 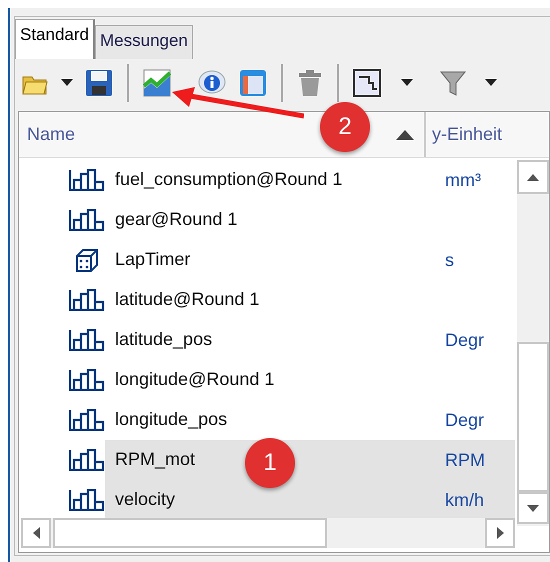 What do you see at coordinates (310, 420) in the screenshot?
I see `list-row: longitude_pos Degr` at bounding box center [310, 420].